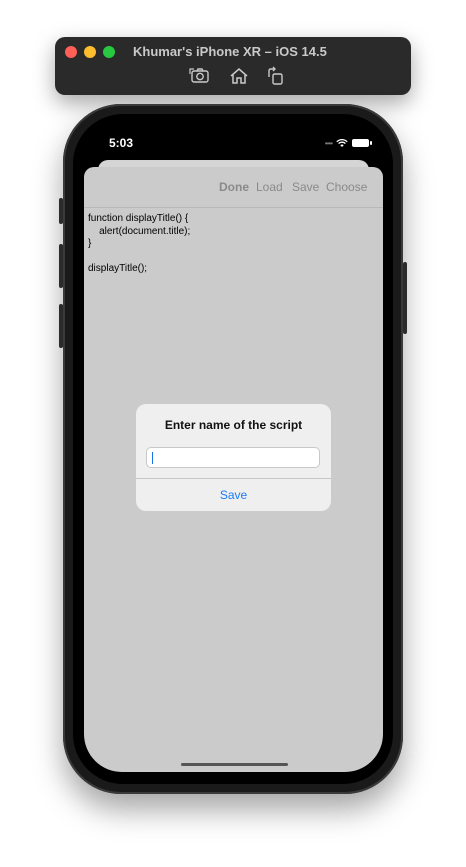  I want to click on wifi-icon, so click(342, 143).